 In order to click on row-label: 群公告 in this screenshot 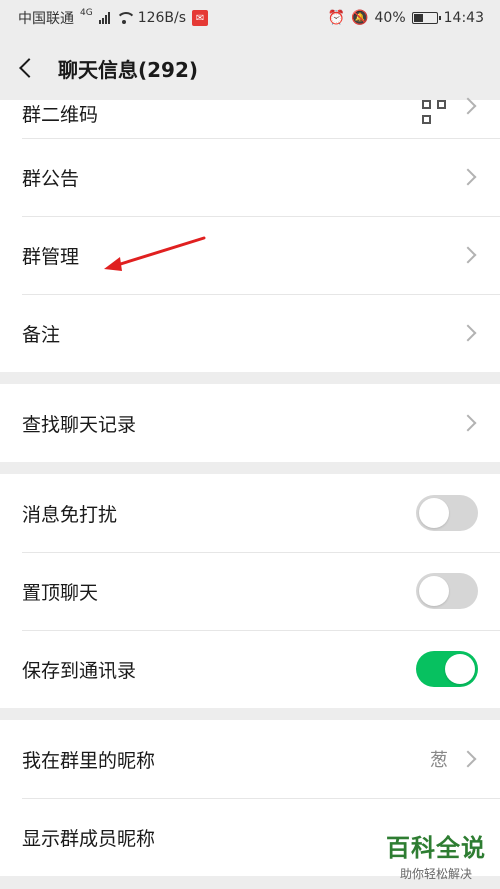, I will do `click(51, 178)`.